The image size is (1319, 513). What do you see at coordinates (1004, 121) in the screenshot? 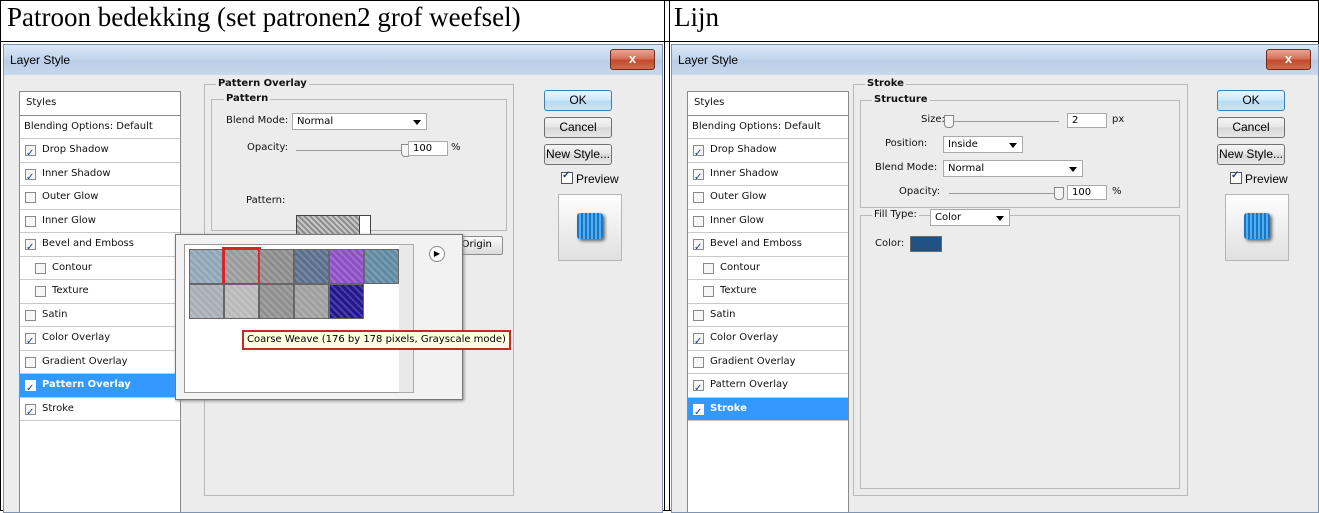
I see `size-slider-track` at bounding box center [1004, 121].